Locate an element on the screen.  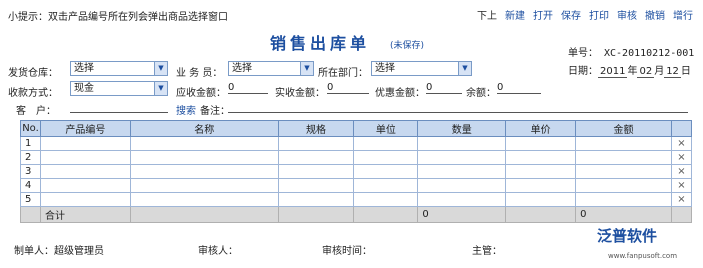
total-quantity: 0 is located at coordinates (462, 214).